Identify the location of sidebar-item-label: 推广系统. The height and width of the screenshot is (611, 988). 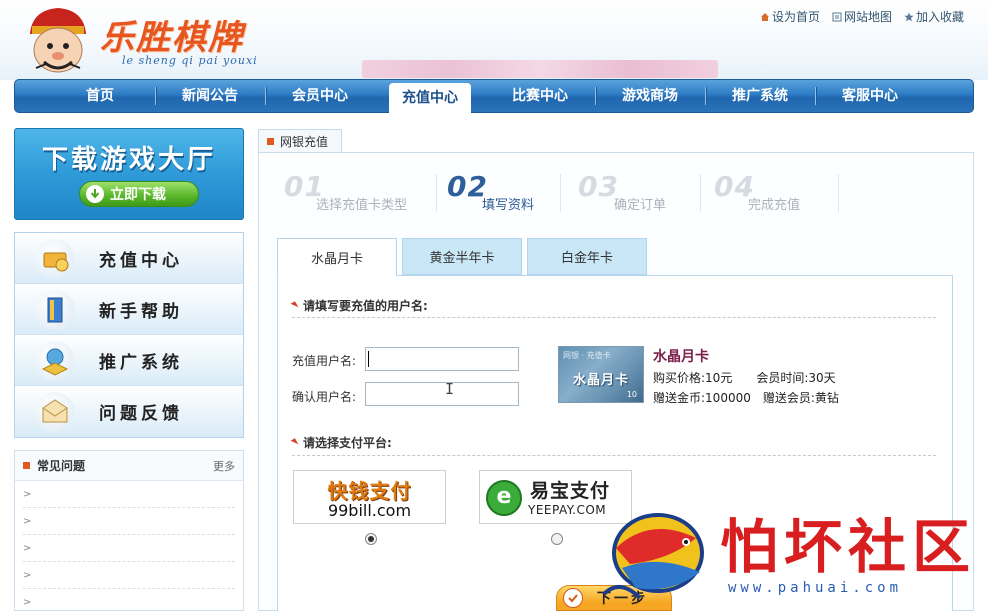
(141, 363).